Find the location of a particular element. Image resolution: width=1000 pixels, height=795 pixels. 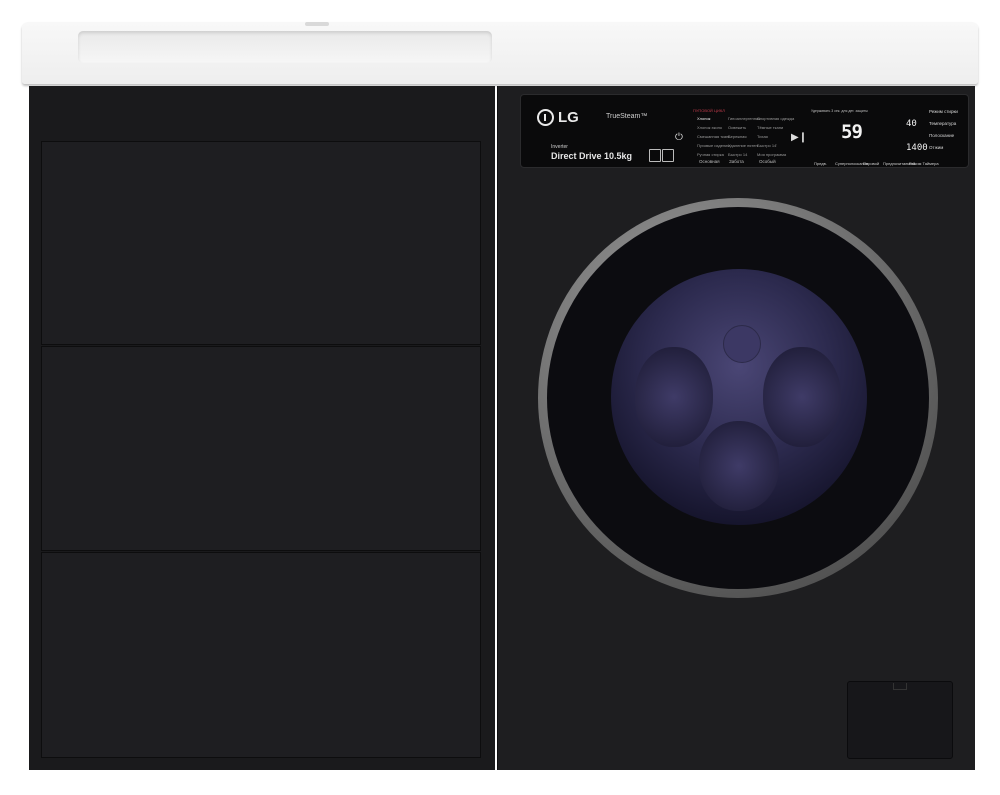

faucet-hole is located at coordinates (317, 24).